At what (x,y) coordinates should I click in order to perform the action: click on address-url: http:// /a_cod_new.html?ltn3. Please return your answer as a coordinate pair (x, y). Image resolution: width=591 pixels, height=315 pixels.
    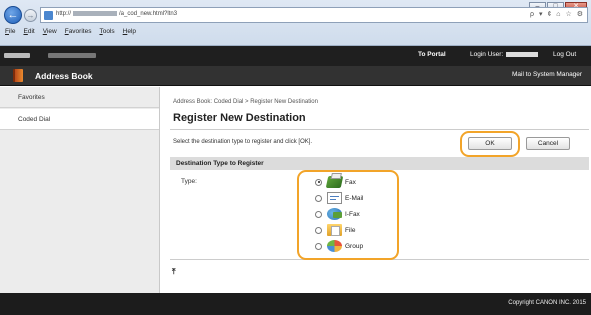
    Looking at the image, I should click on (116, 14).